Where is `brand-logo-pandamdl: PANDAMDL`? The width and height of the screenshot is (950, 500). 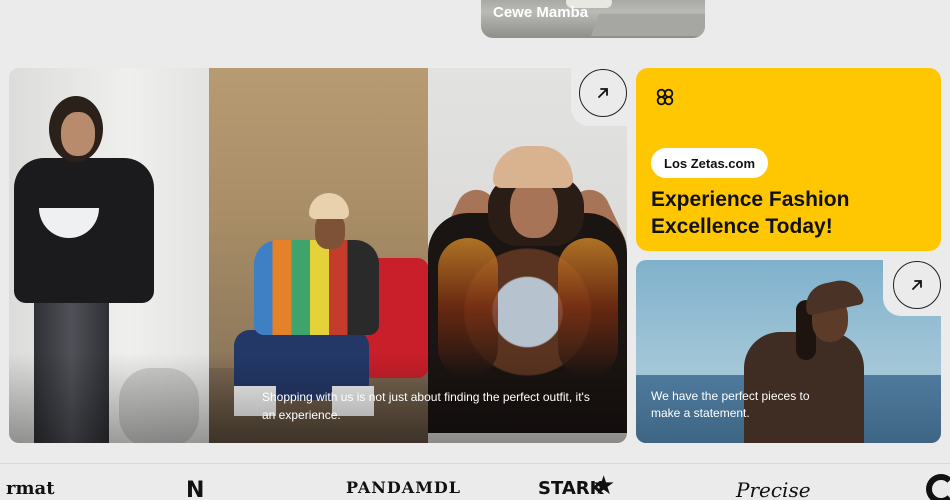
brand-logo-pandamdl: PANDAMDL is located at coordinates (403, 487).